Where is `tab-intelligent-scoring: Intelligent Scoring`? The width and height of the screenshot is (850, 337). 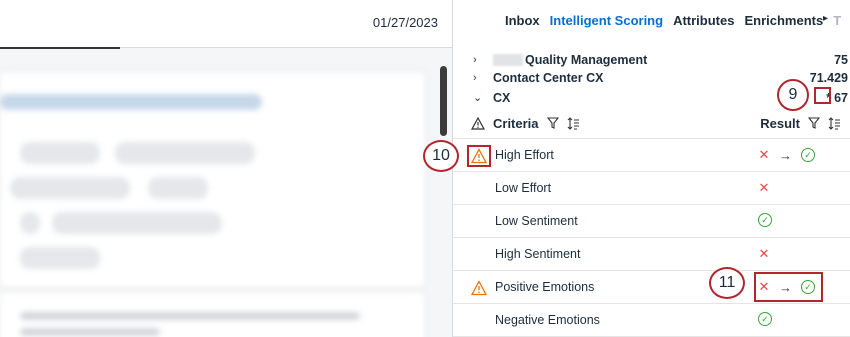 tab-intelligent-scoring: Intelligent Scoring is located at coordinates (606, 20).